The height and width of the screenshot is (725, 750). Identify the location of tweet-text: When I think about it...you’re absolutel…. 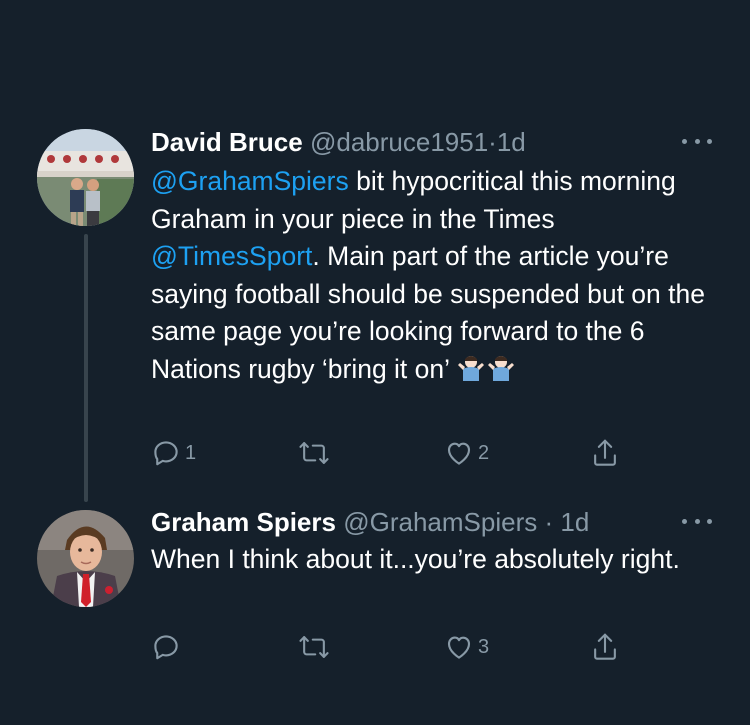
(415, 559).